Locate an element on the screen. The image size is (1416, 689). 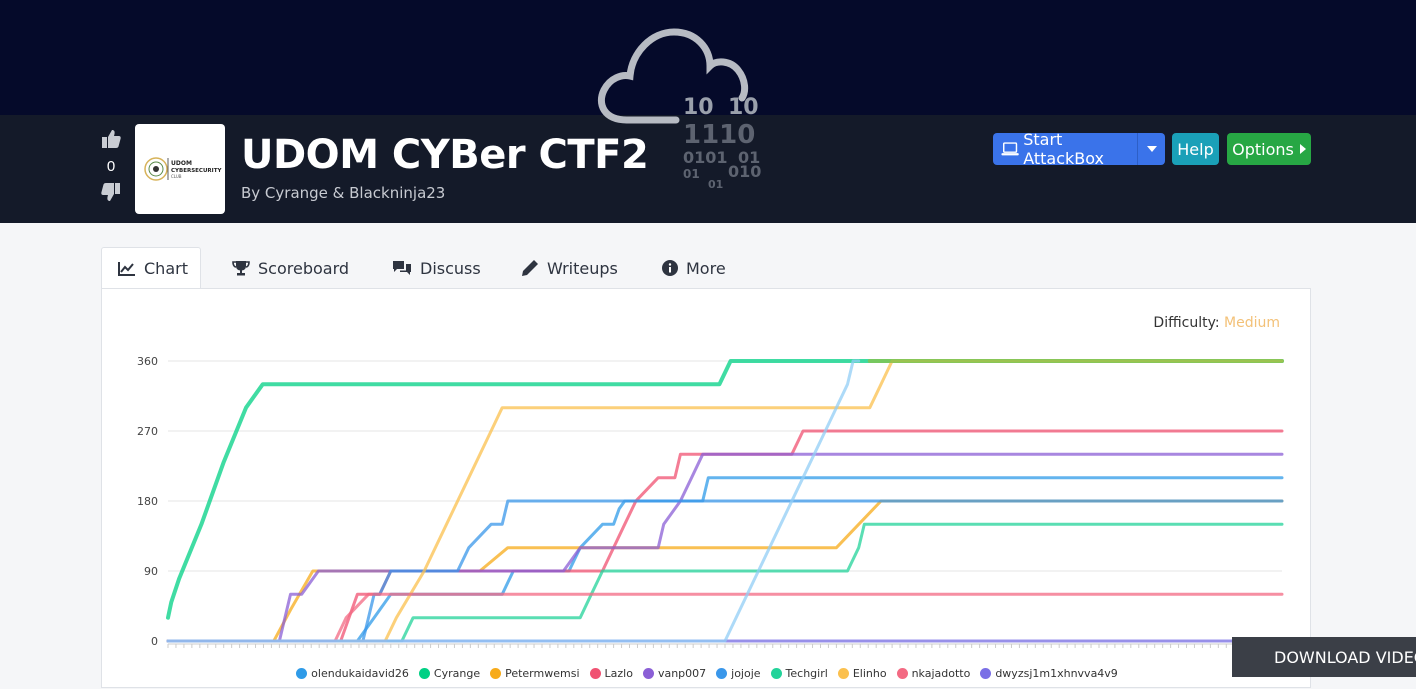
legend-item: vanp007 is located at coordinates (674, 673).